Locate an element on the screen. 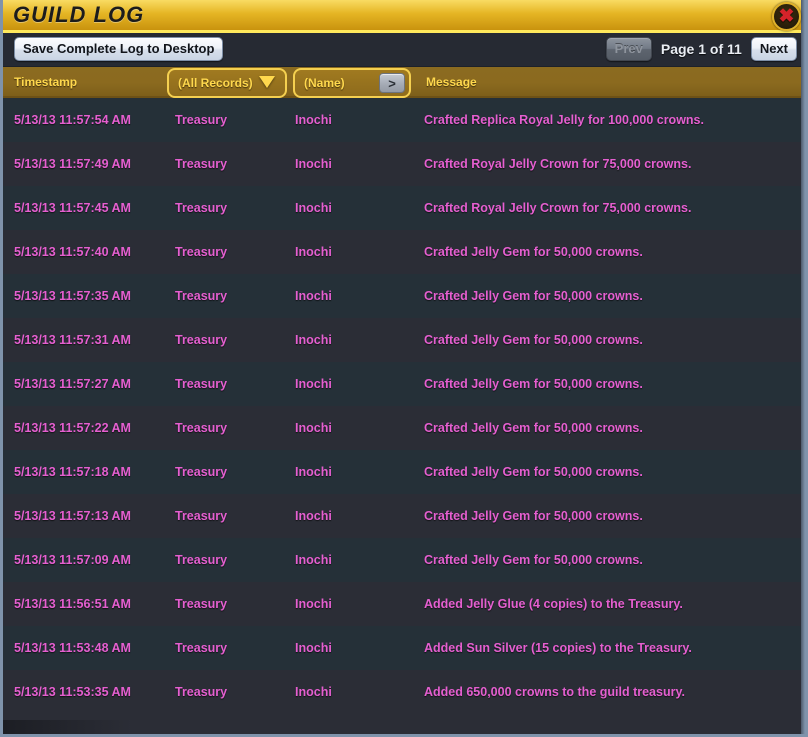 This screenshot has height=737, width=808. log-cell-timestamp: 5/13/13 11:57:31 AM is located at coordinates (72, 340).